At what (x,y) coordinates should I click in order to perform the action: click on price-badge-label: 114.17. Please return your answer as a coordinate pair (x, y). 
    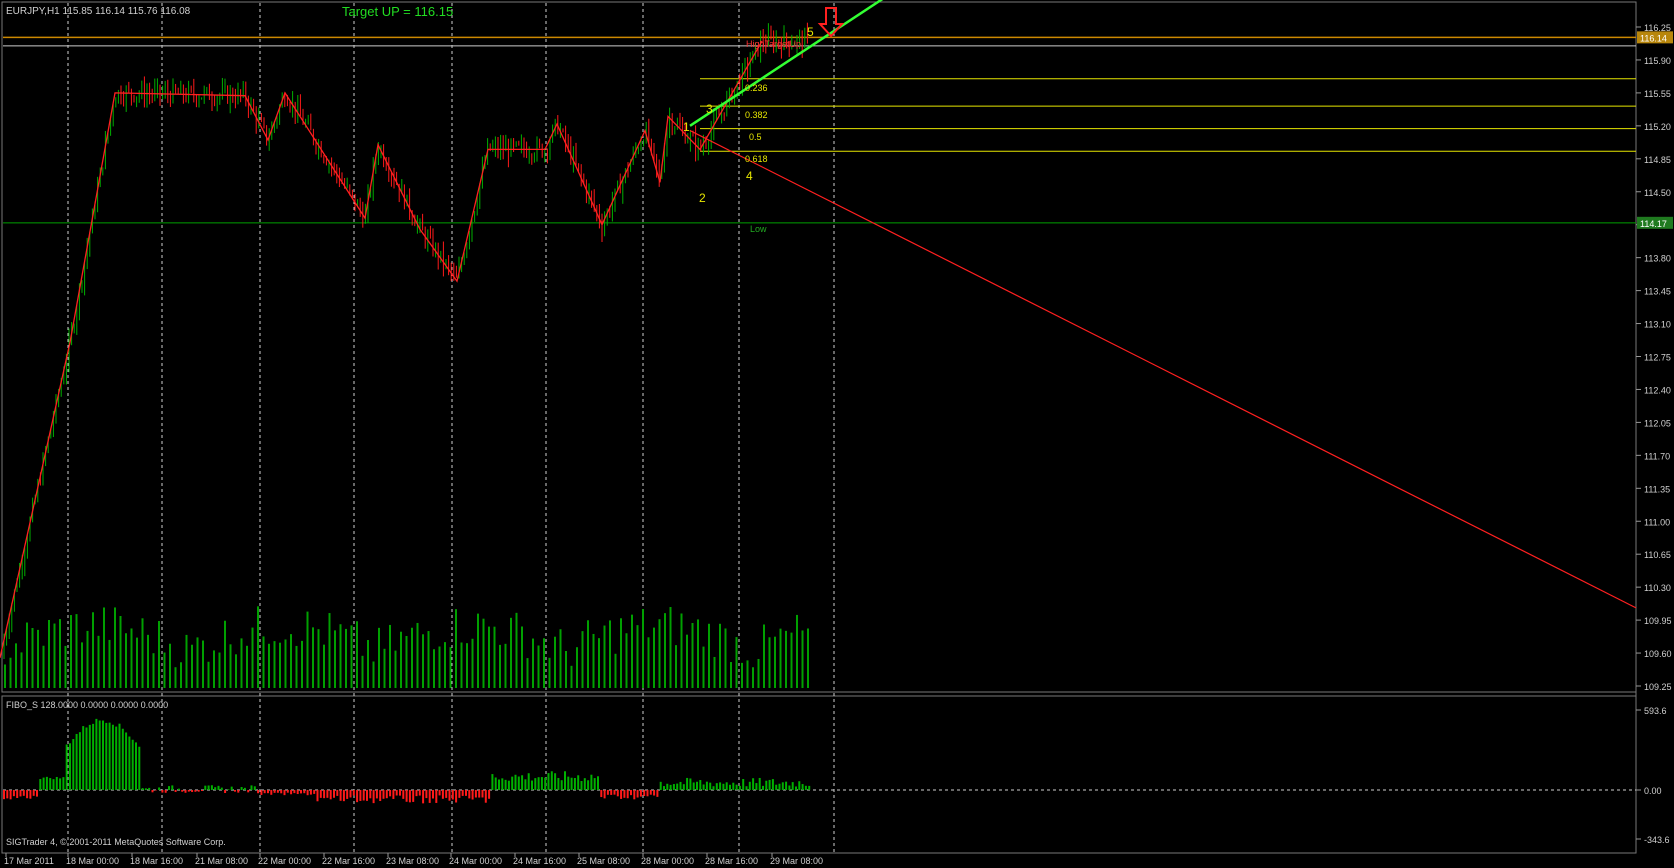
    Looking at the image, I should click on (1653, 224).